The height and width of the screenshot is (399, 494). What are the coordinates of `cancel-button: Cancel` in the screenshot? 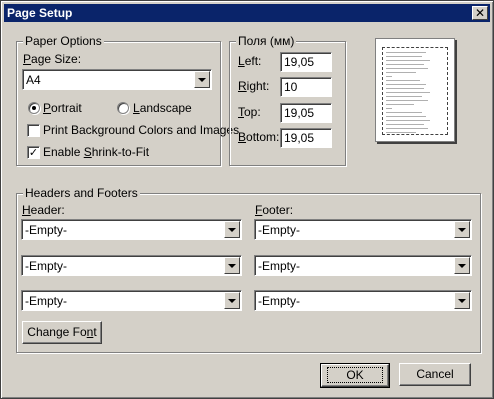 It's located at (435, 374).